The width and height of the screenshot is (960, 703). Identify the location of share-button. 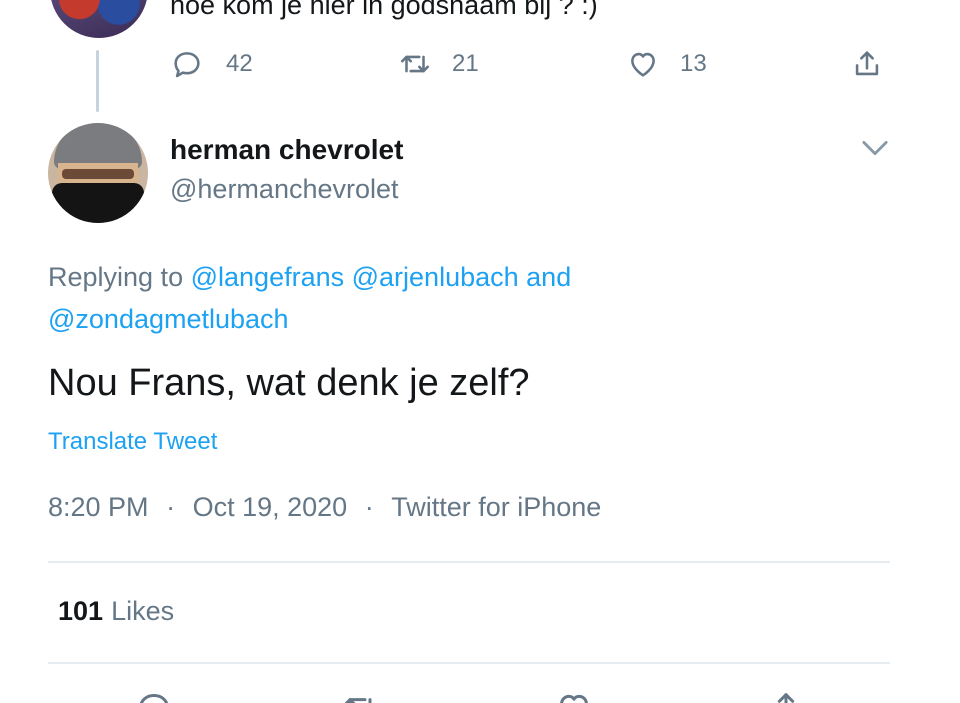
(786, 695).